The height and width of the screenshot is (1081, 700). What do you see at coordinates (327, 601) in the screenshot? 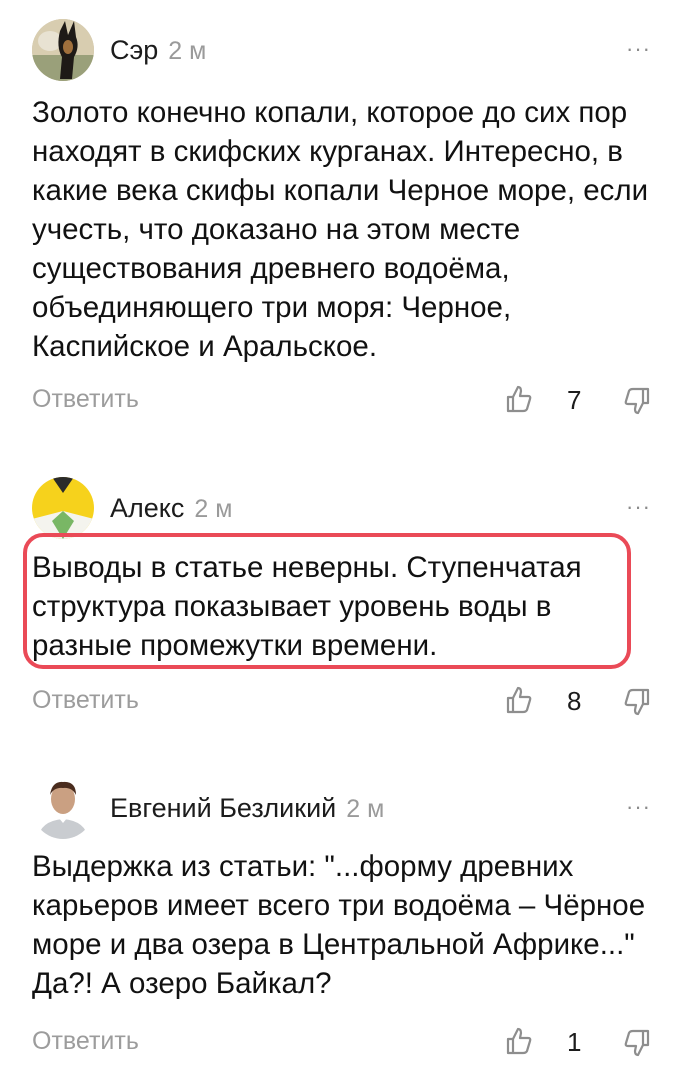
I see `highlight-frame` at bounding box center [327, 601].